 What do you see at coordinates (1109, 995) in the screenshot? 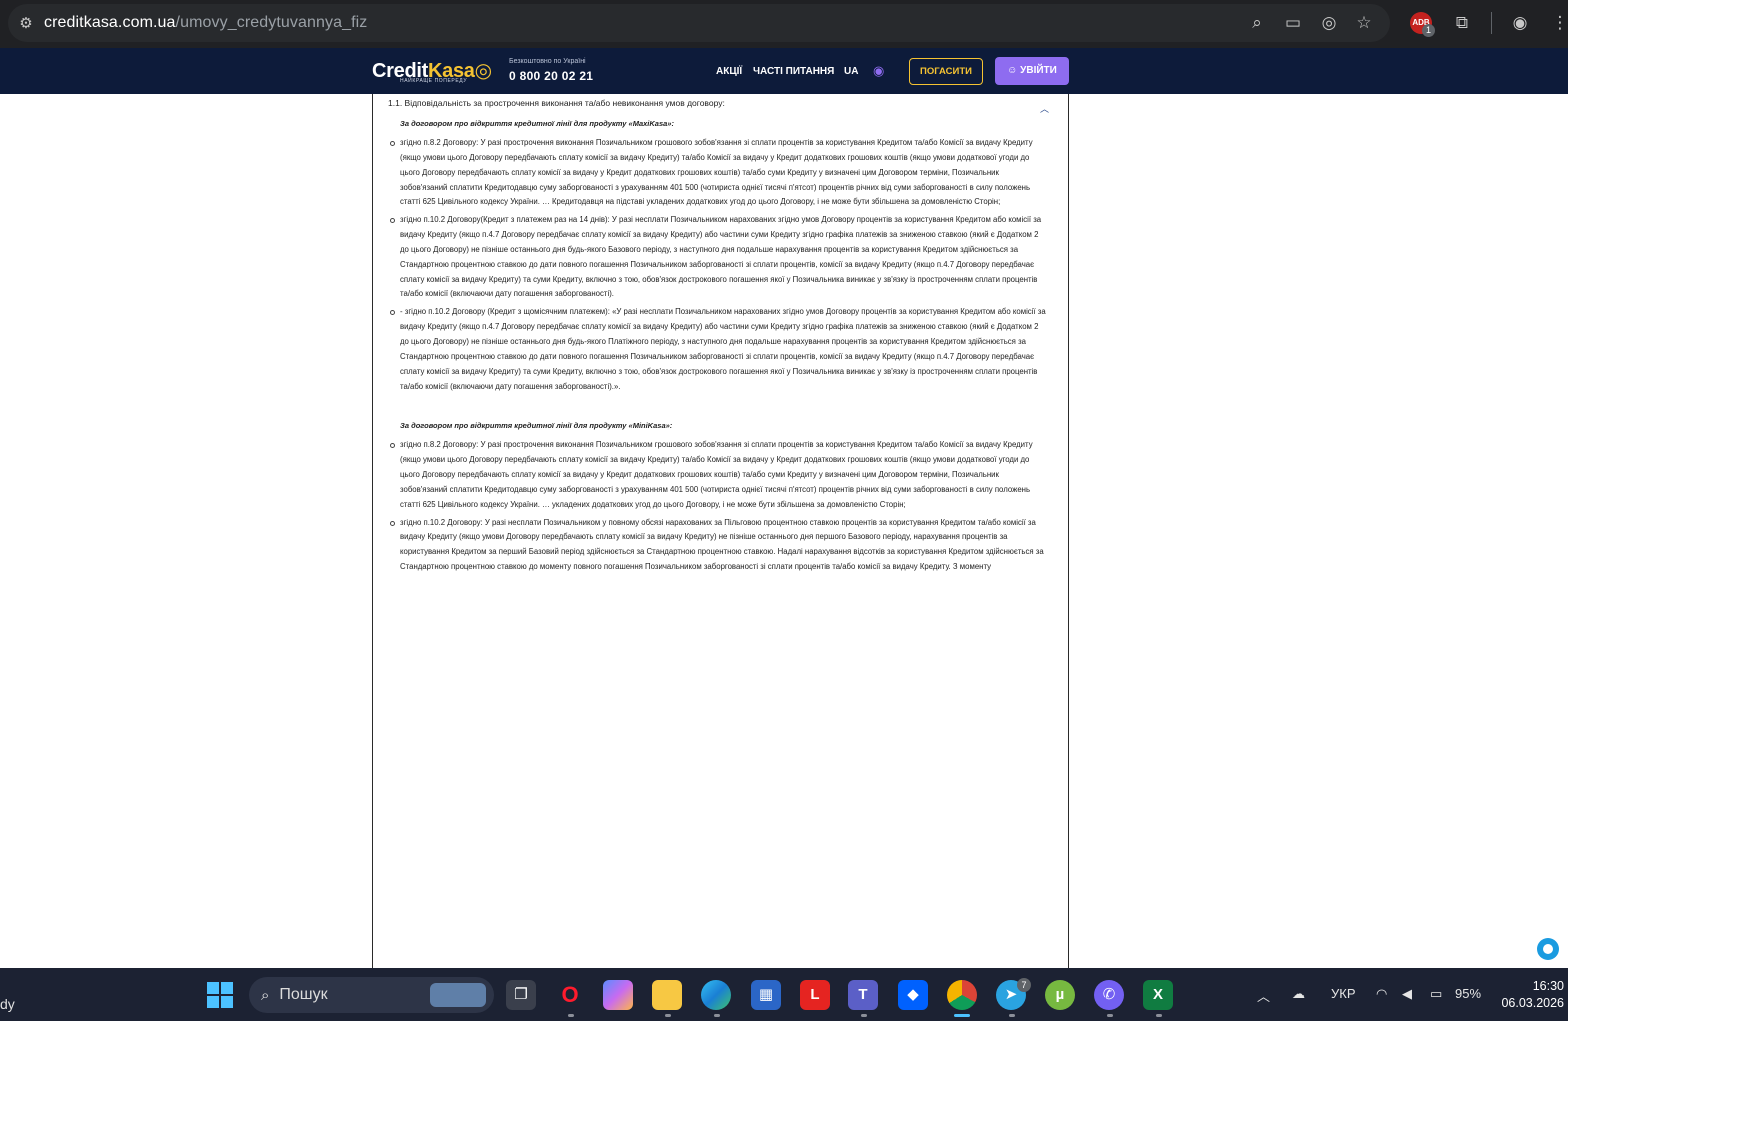
I see `viber-icon: ✆` at bounding box center [1109, 995].